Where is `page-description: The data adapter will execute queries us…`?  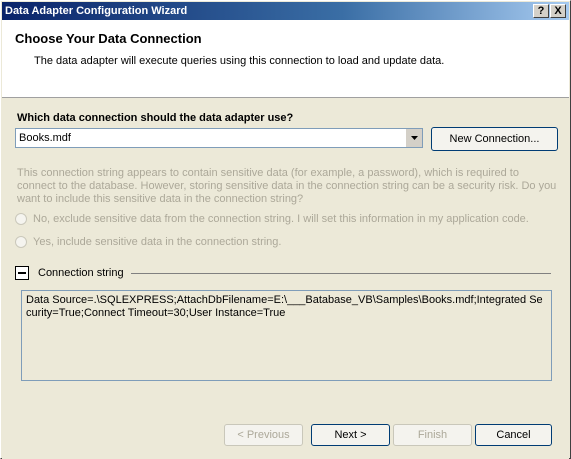 page-description: The data adapter will execute queries us… is located at coordinates (239, 61).